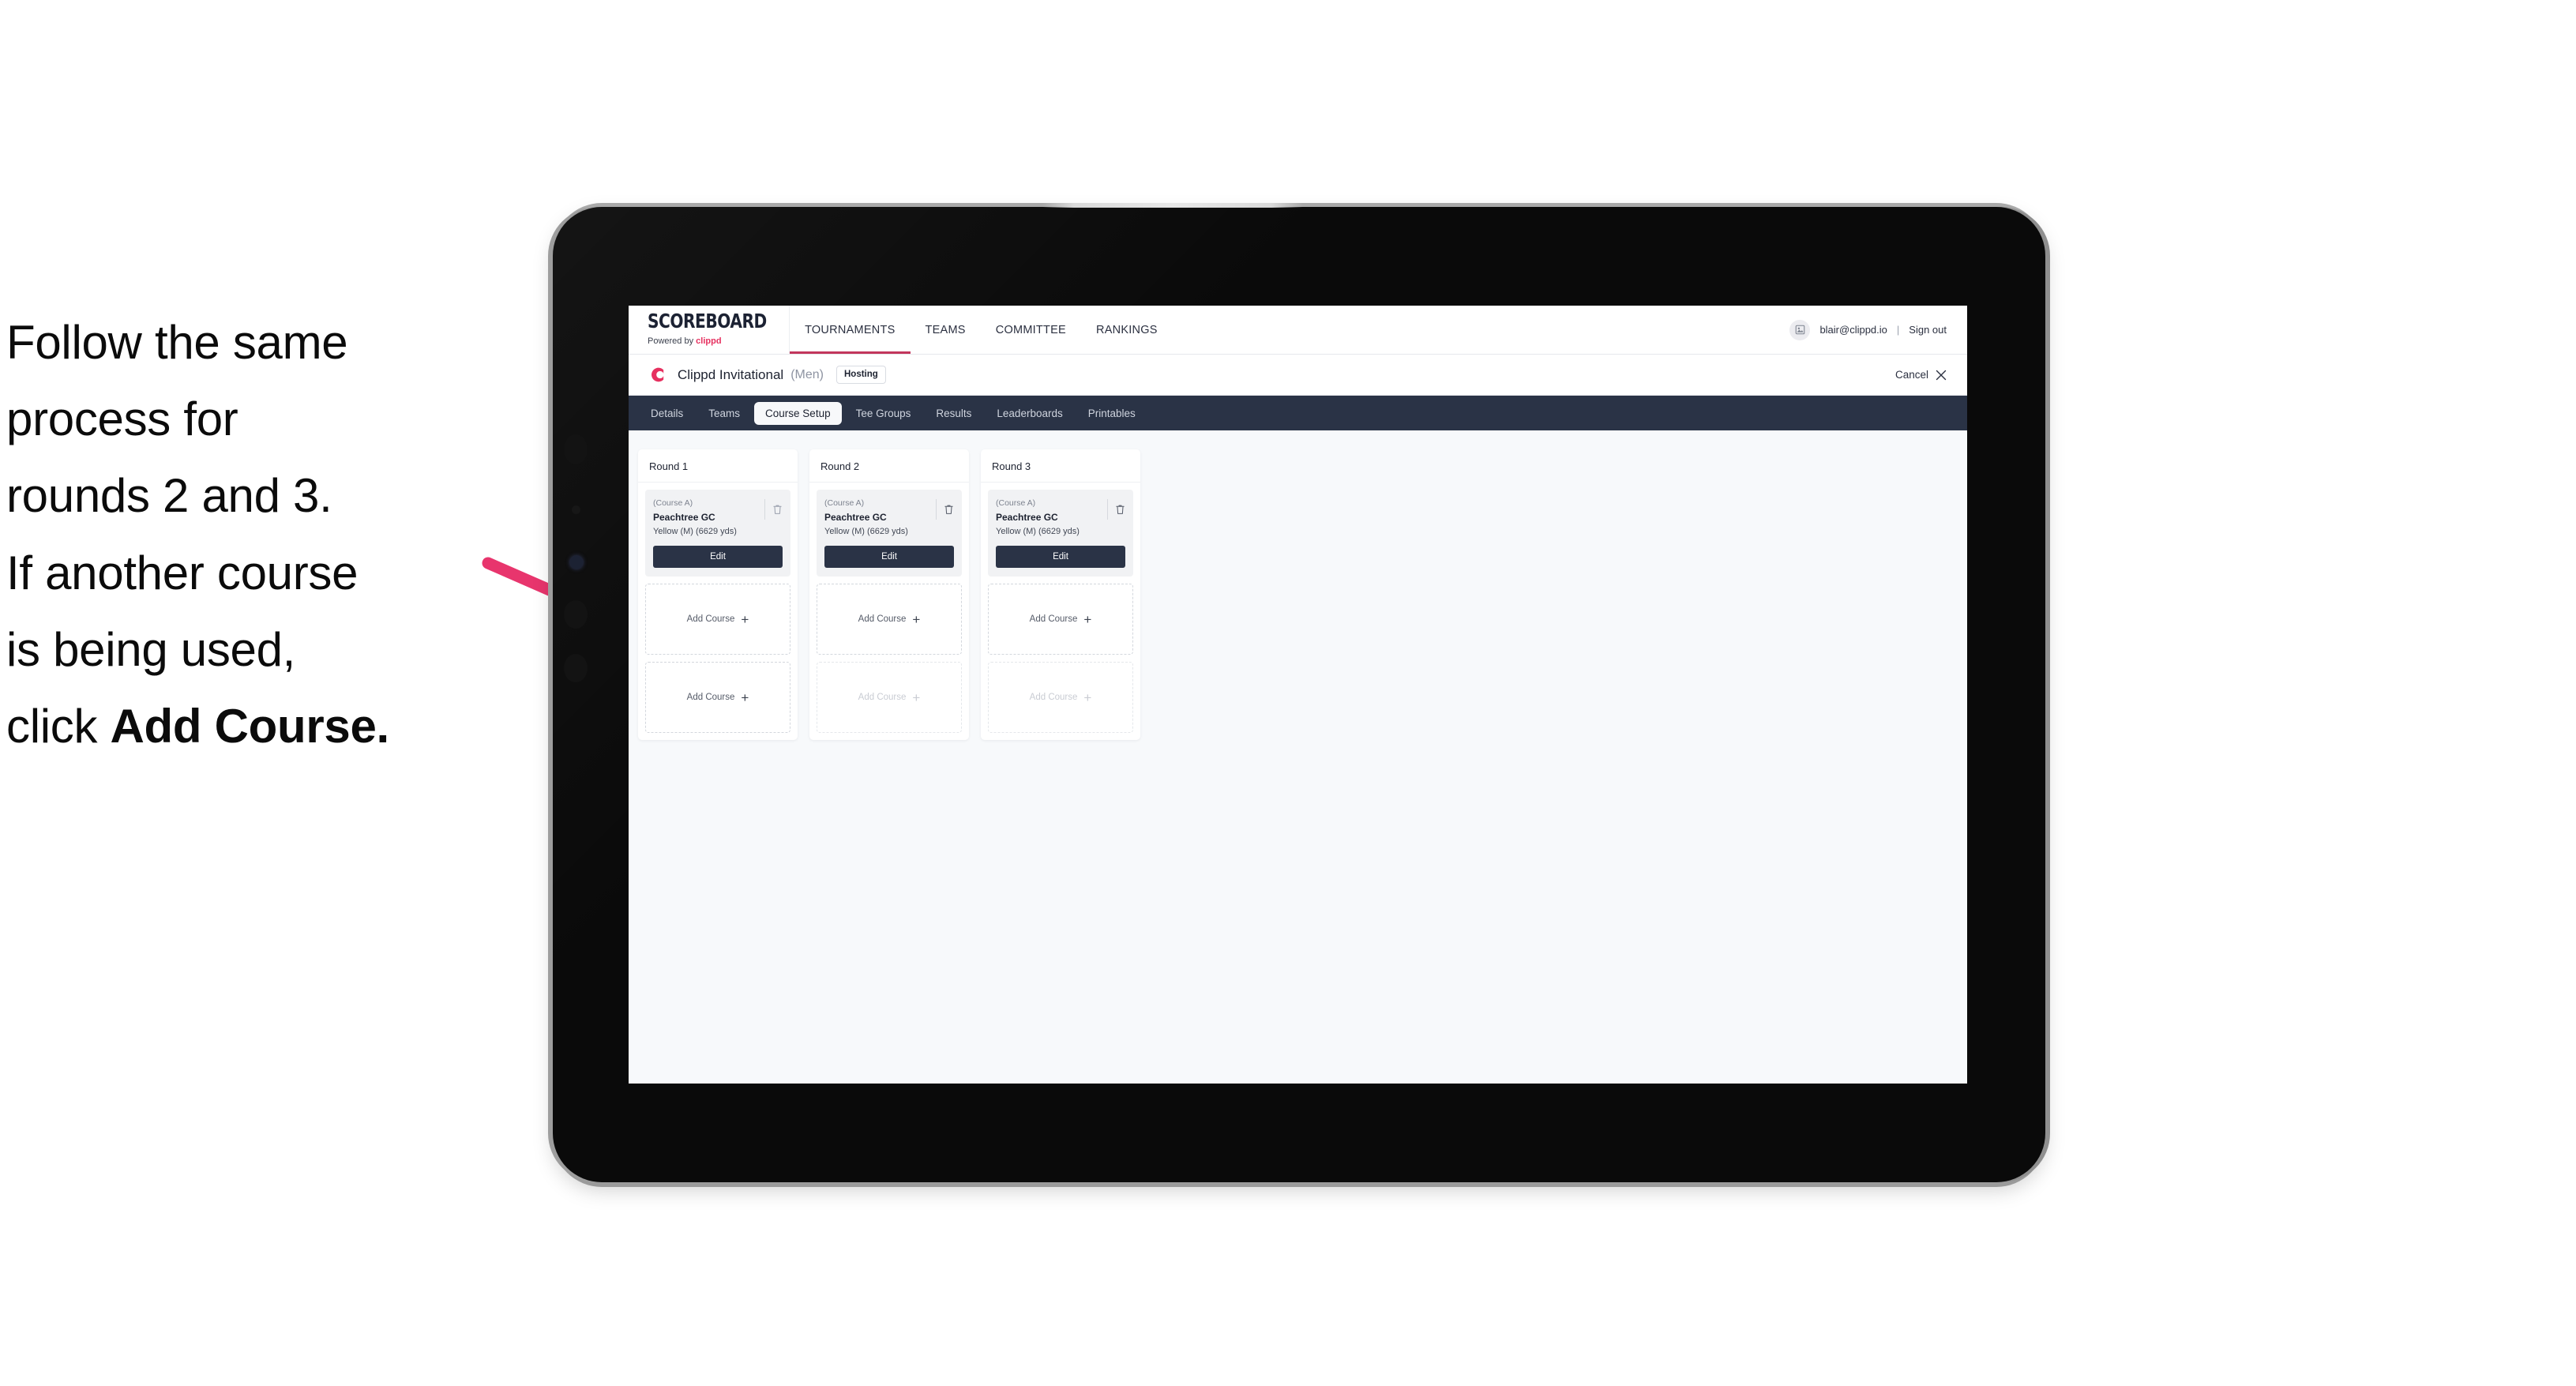 This screenshot has width=2576, height=1386. I want to click on add-course-slot-round1-a: Add Course +, so click(717, 619).